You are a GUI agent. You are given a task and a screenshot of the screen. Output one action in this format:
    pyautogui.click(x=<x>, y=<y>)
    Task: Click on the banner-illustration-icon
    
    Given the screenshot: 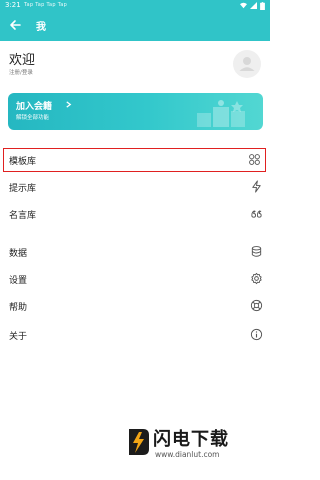 What is the action you would take?
    pyautogui.click(x=221, y=113)
    